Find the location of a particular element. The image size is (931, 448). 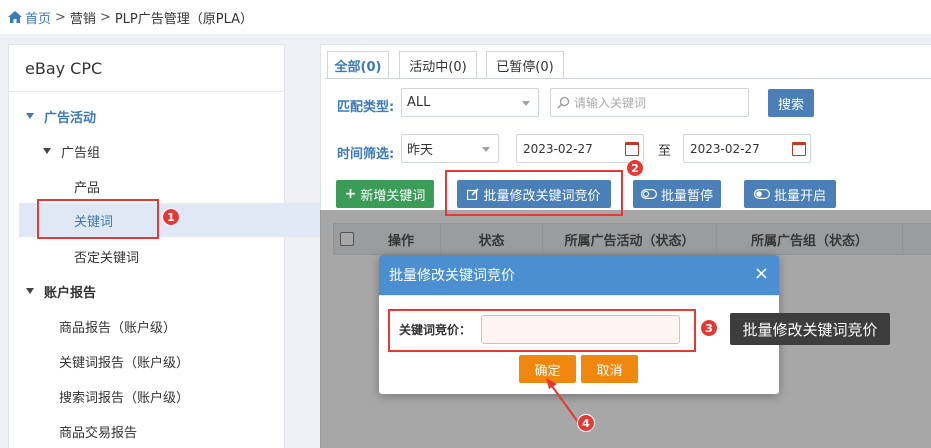

add-keyword-button: + 新增关键词 is located at coordinates (385, 194).